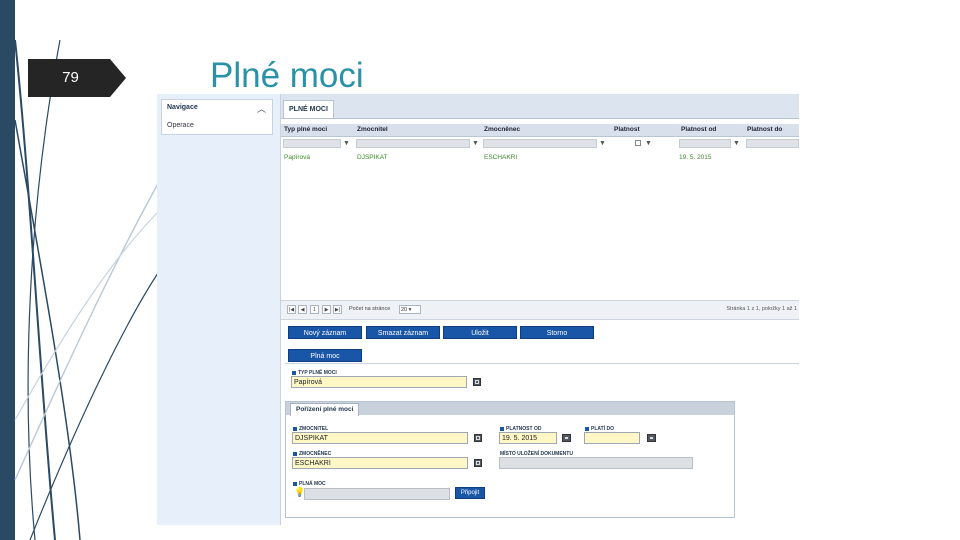 This screenshot has width=960, height=540. I want to click on navigation-panel: Navigace ︿ Operace, so click(217, 117).